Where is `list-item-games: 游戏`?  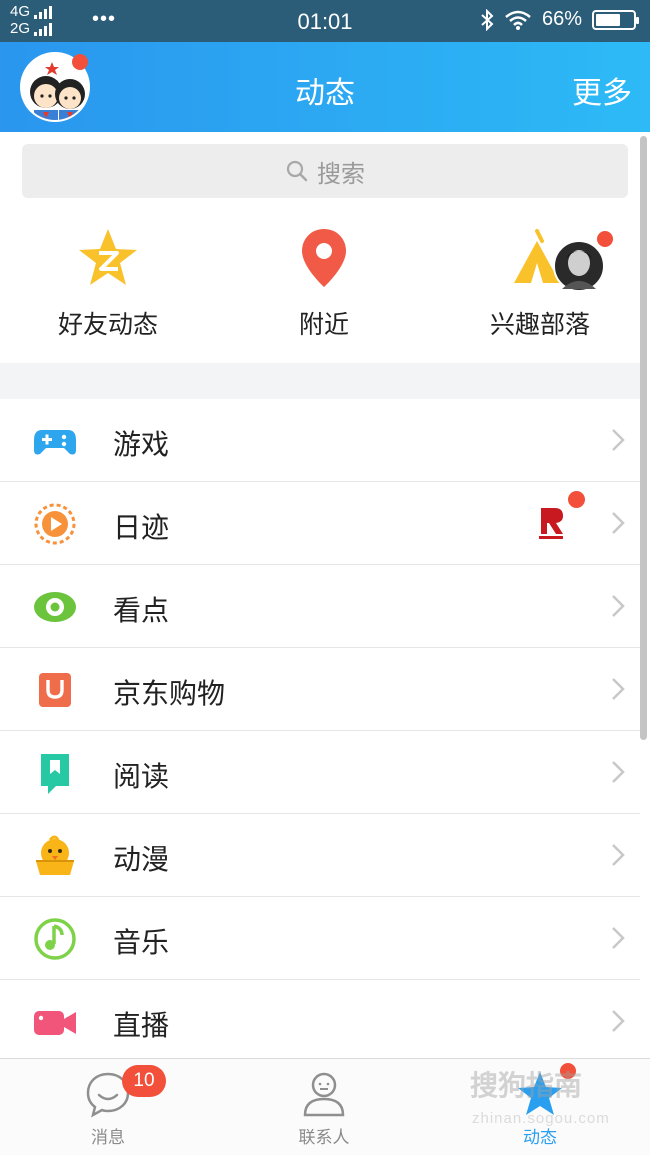 list-item-games: 游戏 is located at coordinates (320, 440).